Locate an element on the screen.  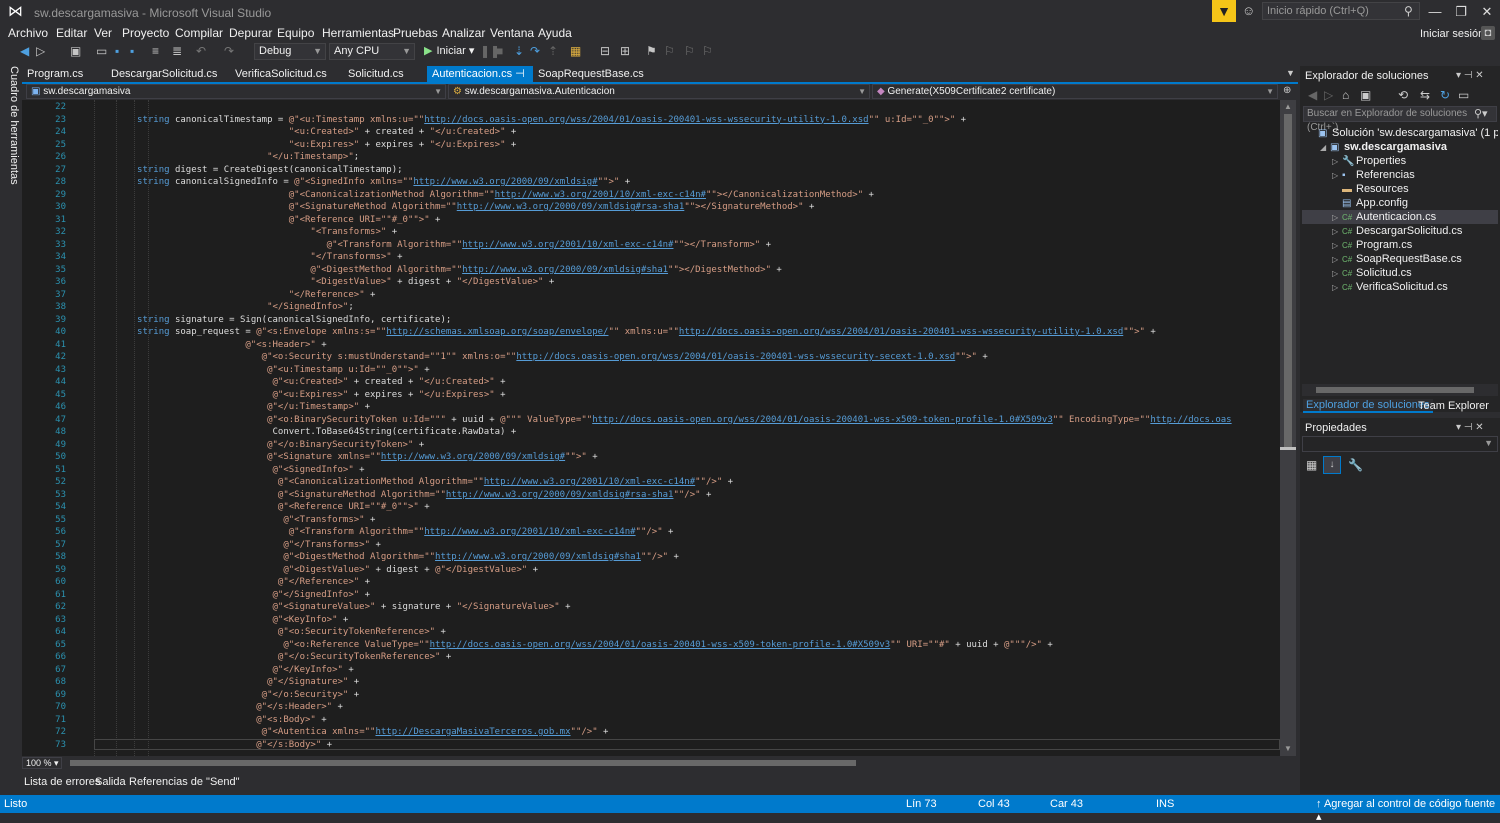
start-debugging-button: ▶ Iniciar ▾ is located at coordinates (449, 50).